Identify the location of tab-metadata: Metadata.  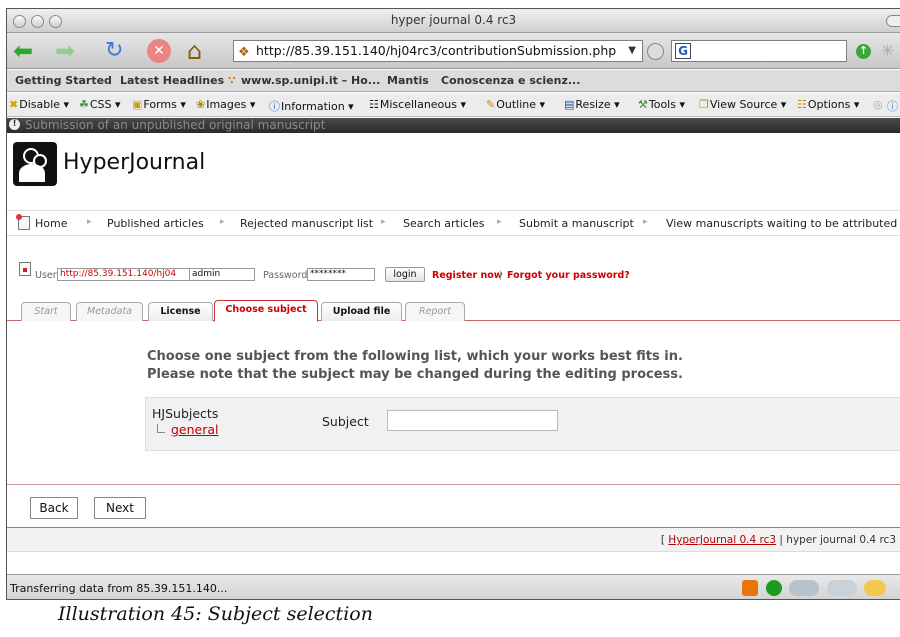
(109, 311).